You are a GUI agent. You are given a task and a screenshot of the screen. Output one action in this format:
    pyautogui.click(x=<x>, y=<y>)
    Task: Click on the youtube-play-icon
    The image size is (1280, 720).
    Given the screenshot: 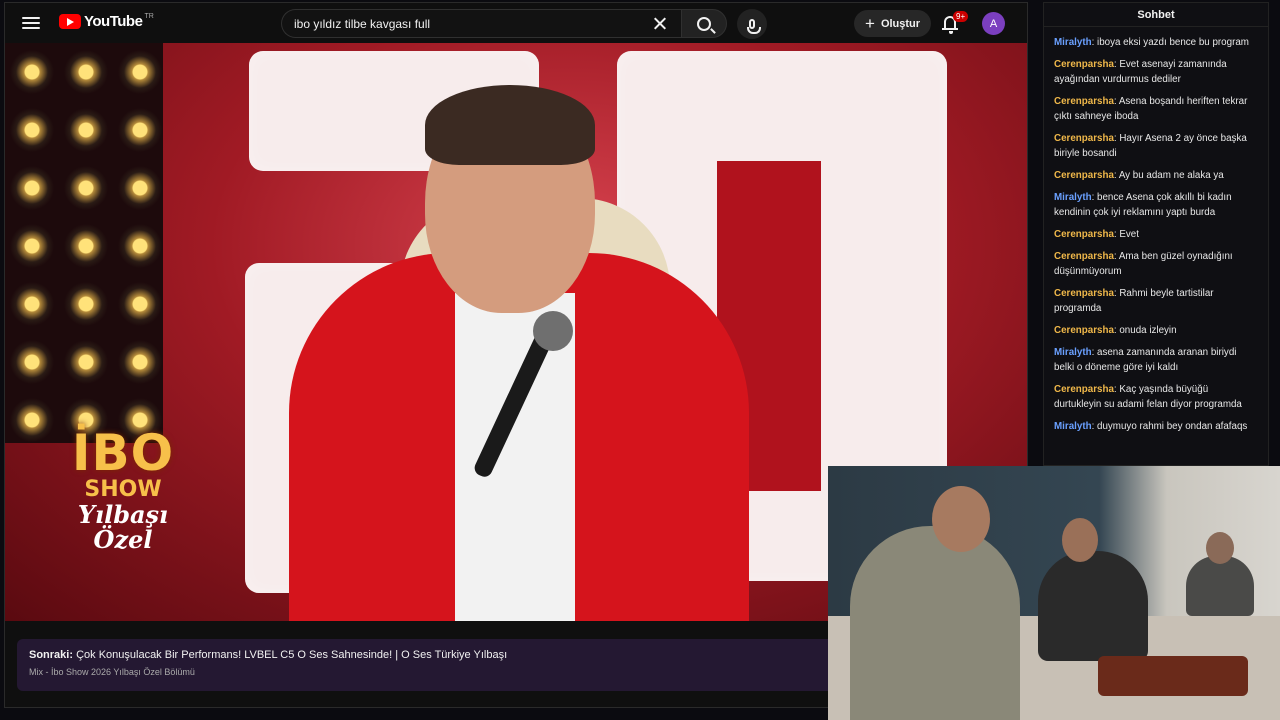 What is the action you would take?
    pyautogui.click(x=70, y=21)
    